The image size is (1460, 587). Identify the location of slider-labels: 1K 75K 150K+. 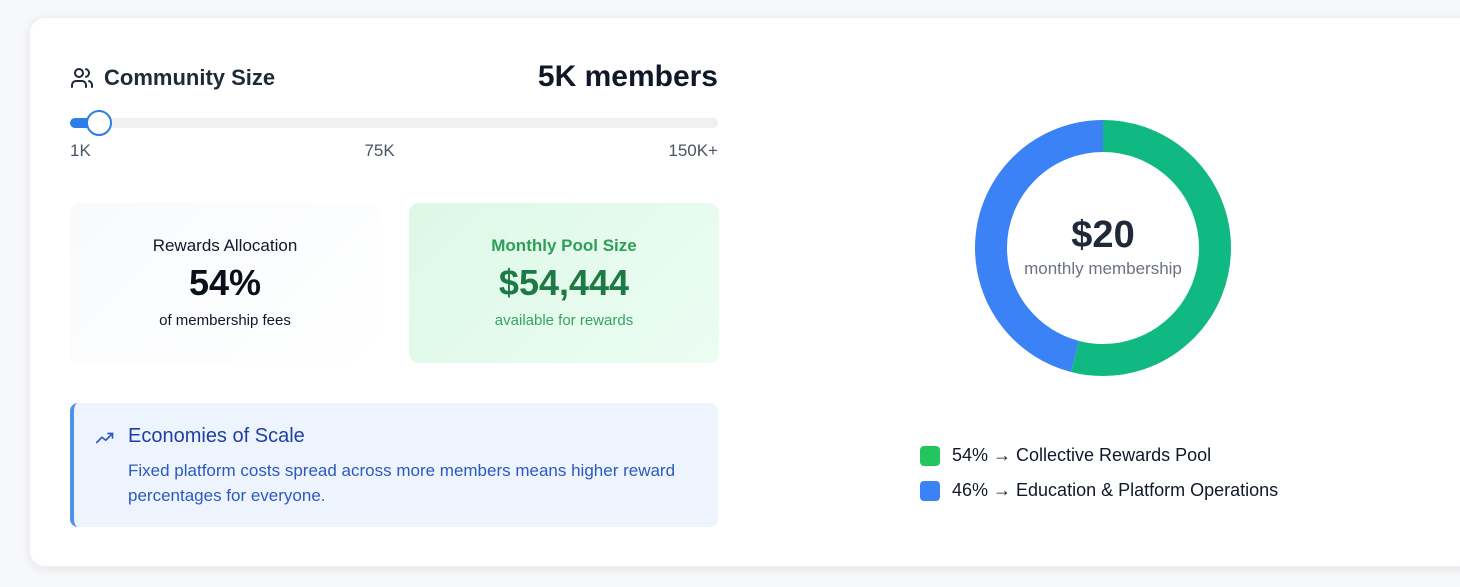
(394, 151).